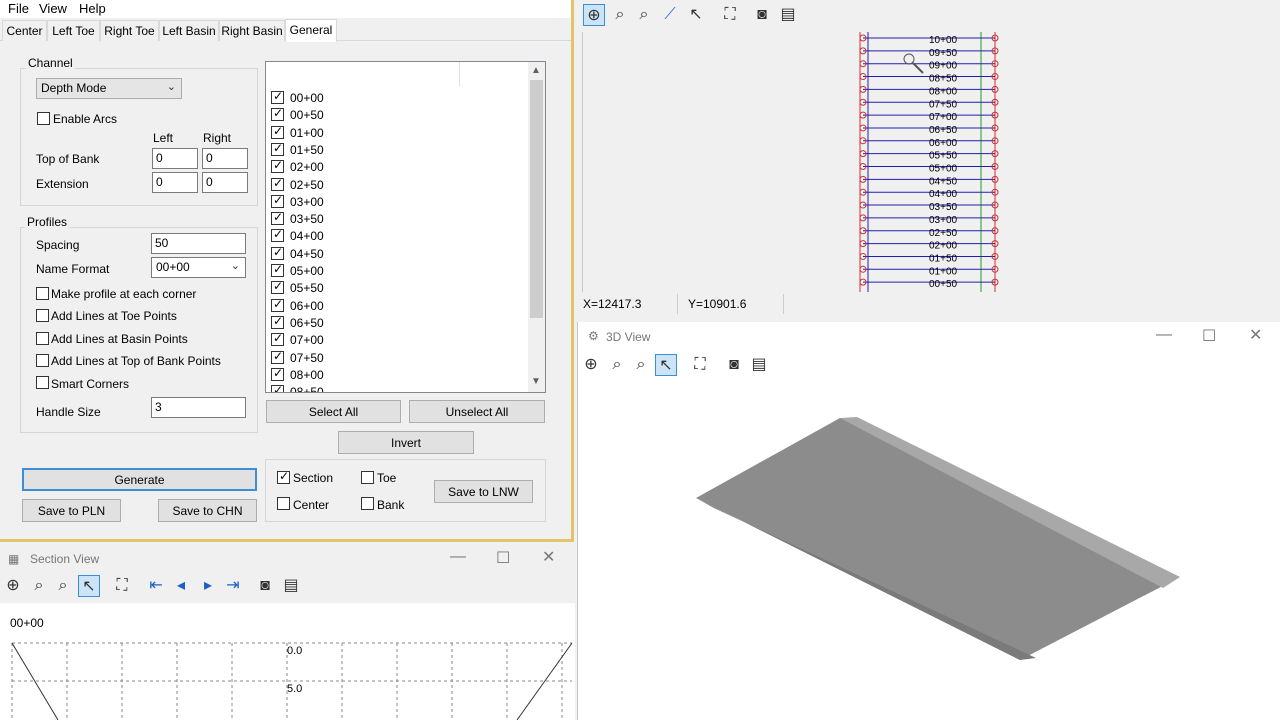 This screenshot has width=1280, height=720. Describe the element at coordinates (156, 586) in the screenshot. I see `first-section-icon: ⇤` at that location.